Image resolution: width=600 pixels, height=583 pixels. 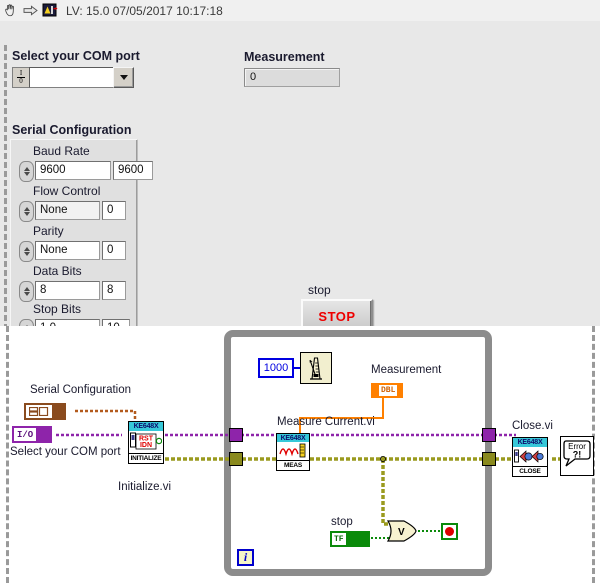 What do you see at coordinates (65, 452) in the screenshot?
I see `com-port-terminal-label: Select your COM port` at bounding box center [65, 452].